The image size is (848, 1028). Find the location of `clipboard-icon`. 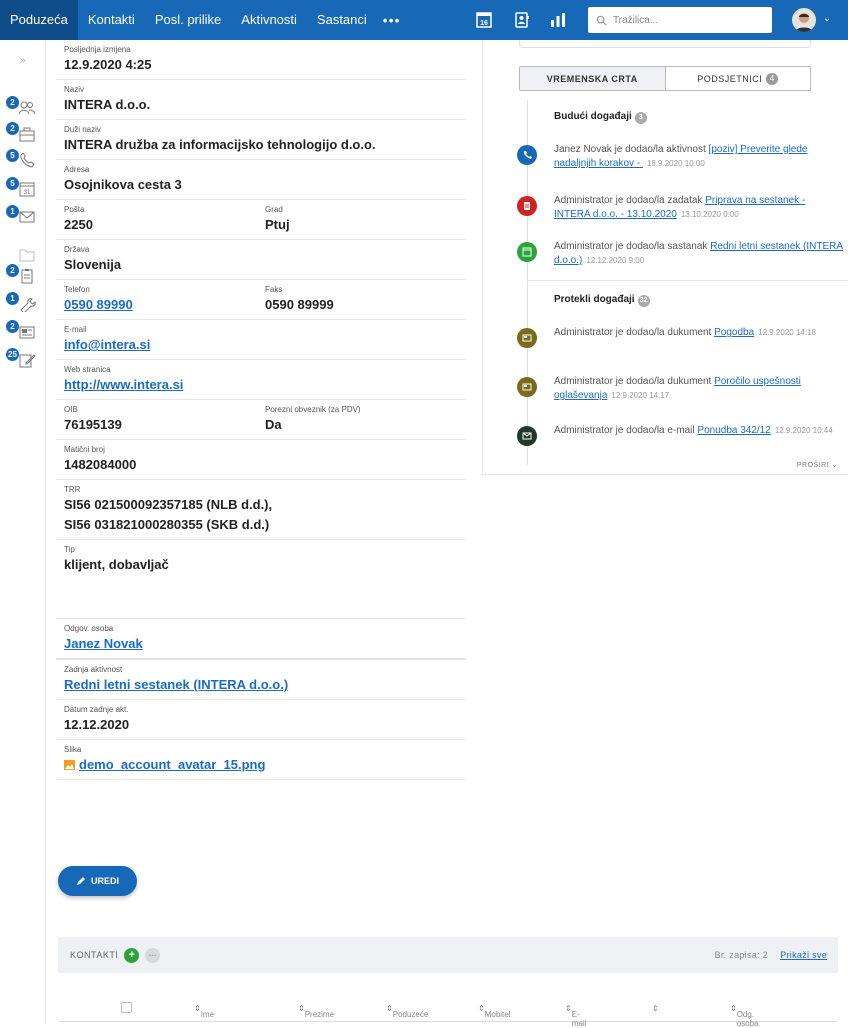

clipboard-icon is located at coordinates (527, 206).